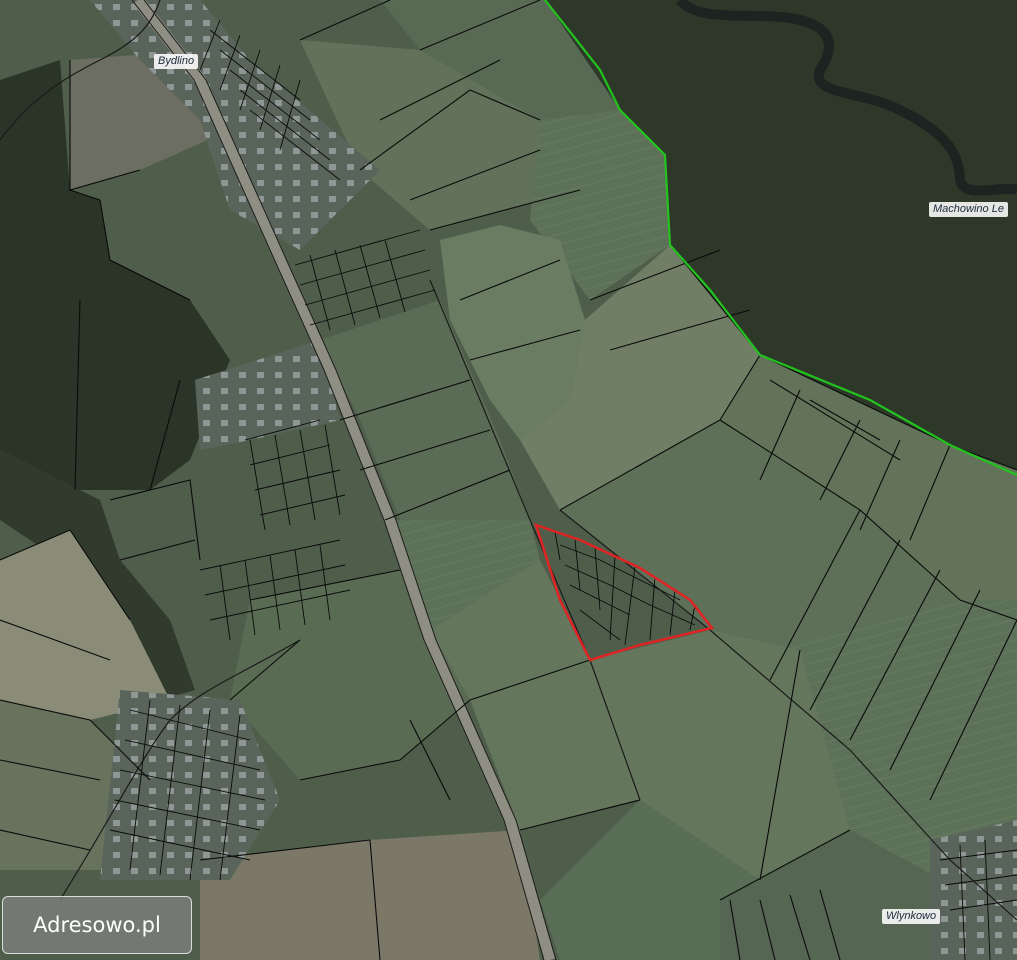  What do you see at coordinates (968, 209) in the screenshot?
I see `place-label-machowino: Machowino Le` at bounding box center [968, 209].